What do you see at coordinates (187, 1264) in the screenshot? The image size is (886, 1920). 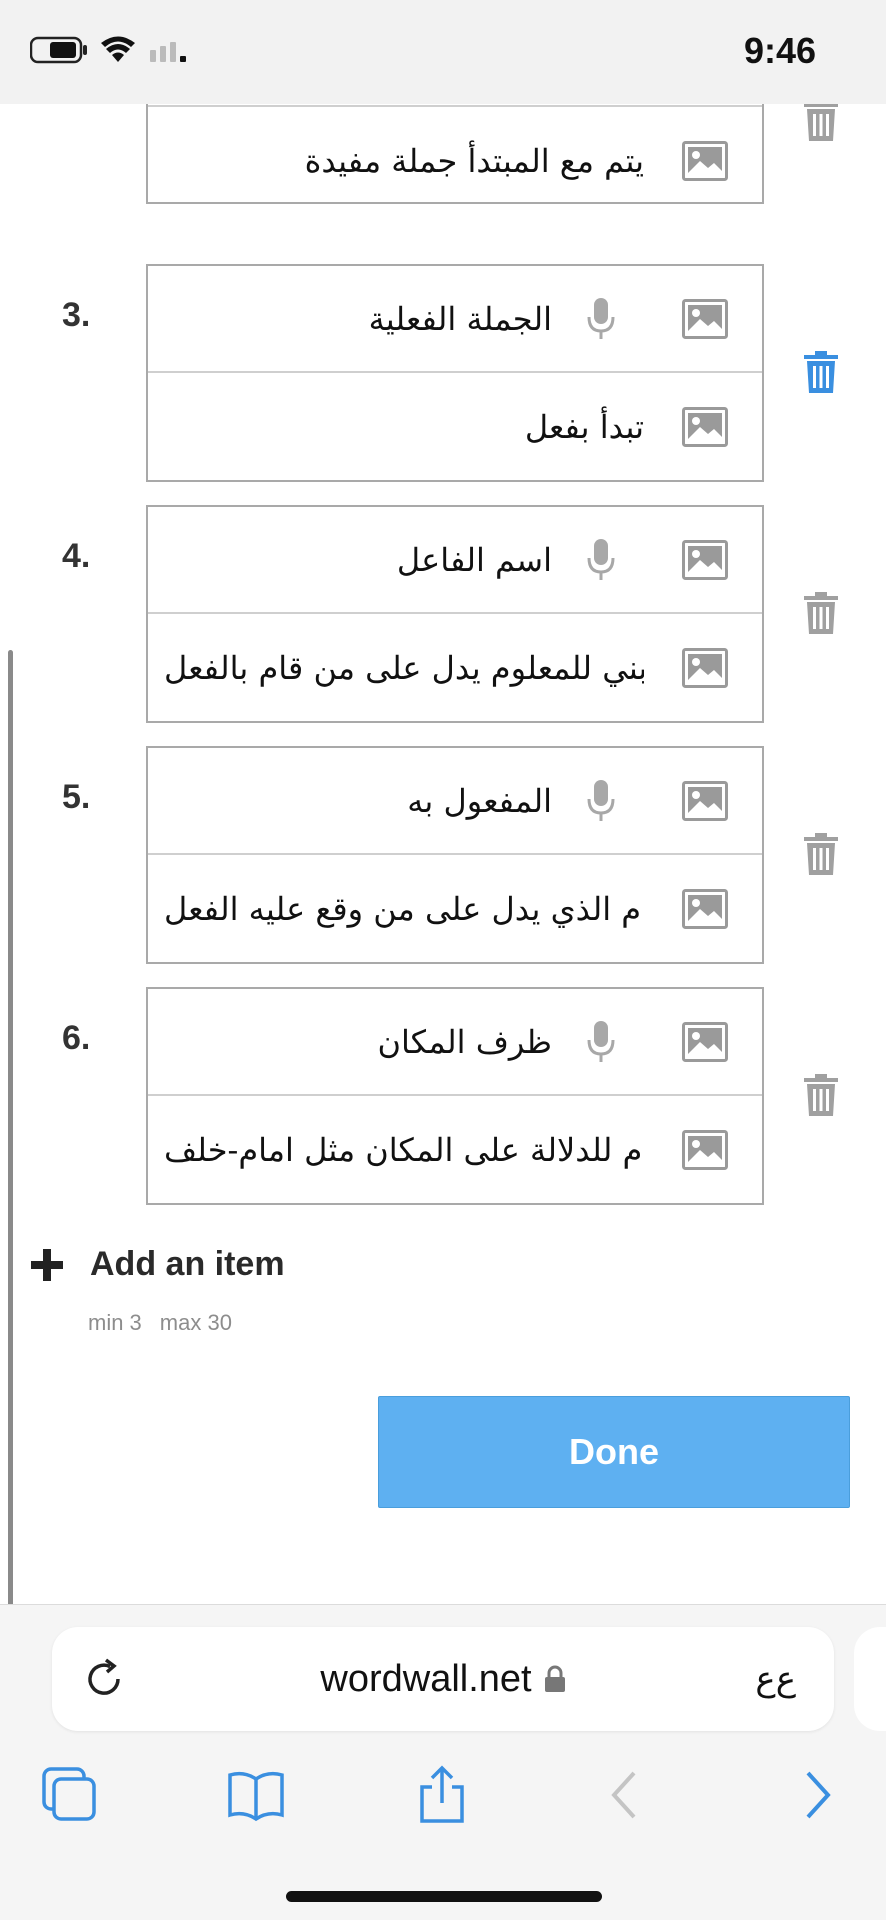 I see `add-item-label: Add an item` at bounding box center [187, 1264].